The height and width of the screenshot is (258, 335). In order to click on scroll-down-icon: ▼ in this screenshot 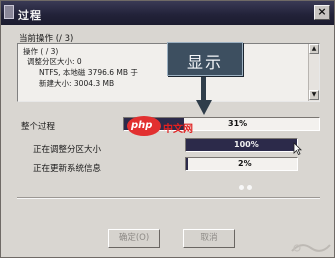, I will do `click(314, 95)`.